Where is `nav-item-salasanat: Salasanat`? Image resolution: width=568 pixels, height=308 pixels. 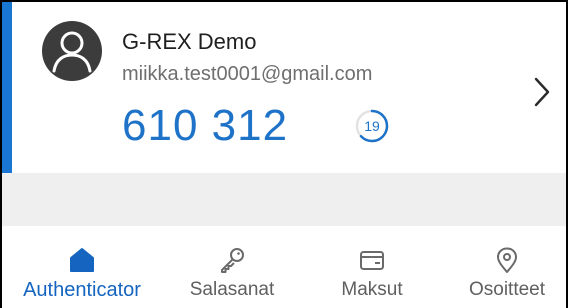
nav-item-salasanat: Salasanat is located at coordinates (232, 267).